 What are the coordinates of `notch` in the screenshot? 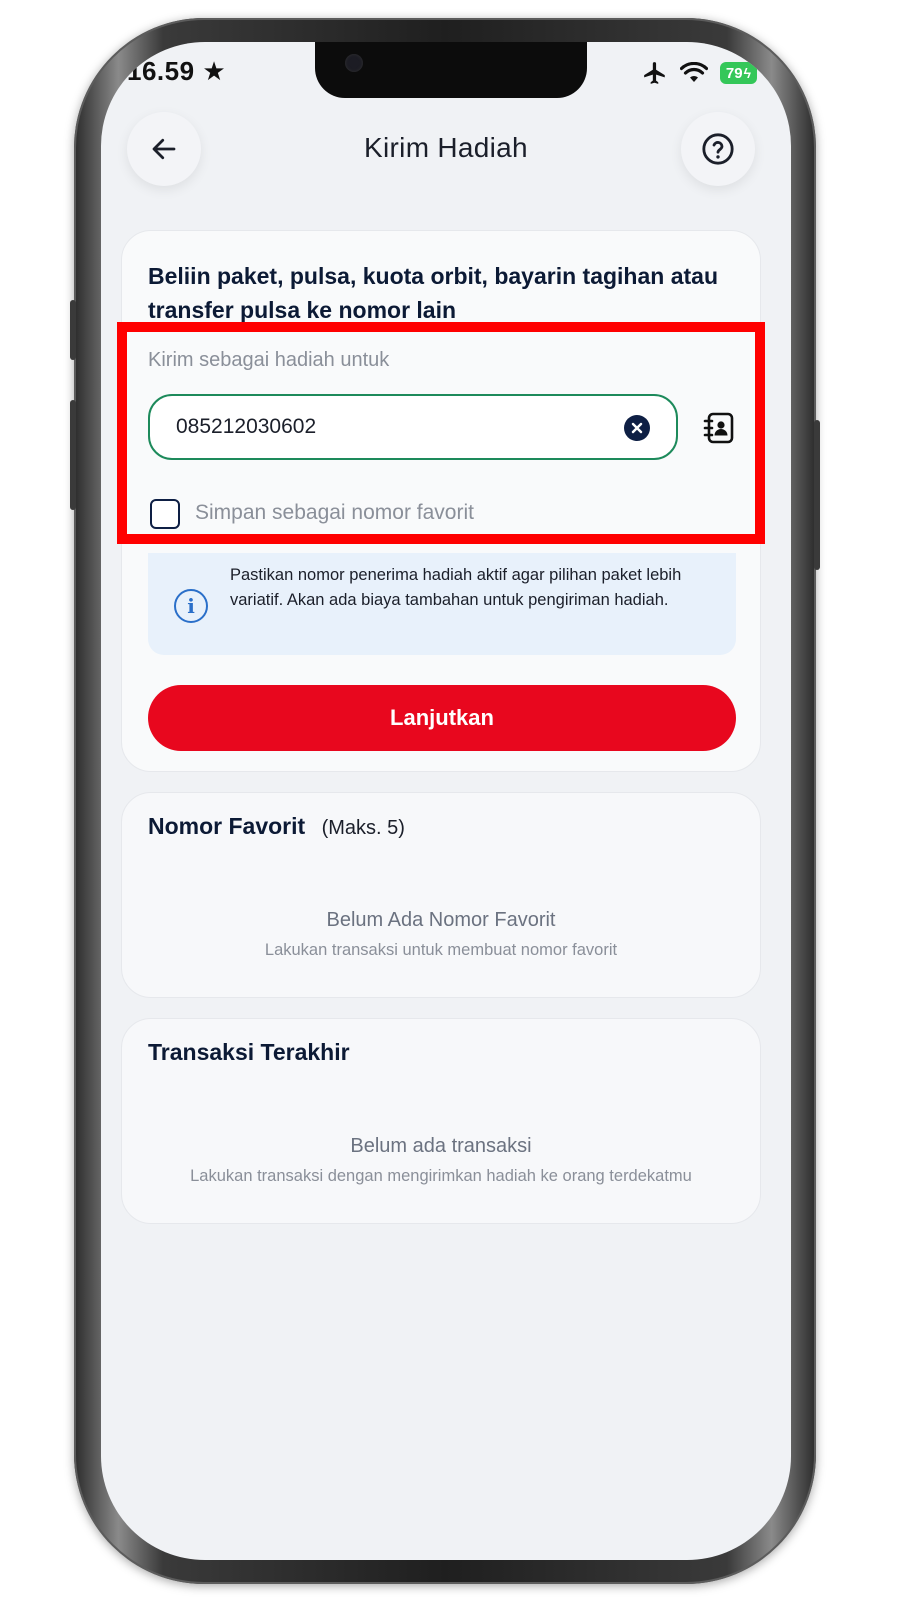 It's located at (451, 70).